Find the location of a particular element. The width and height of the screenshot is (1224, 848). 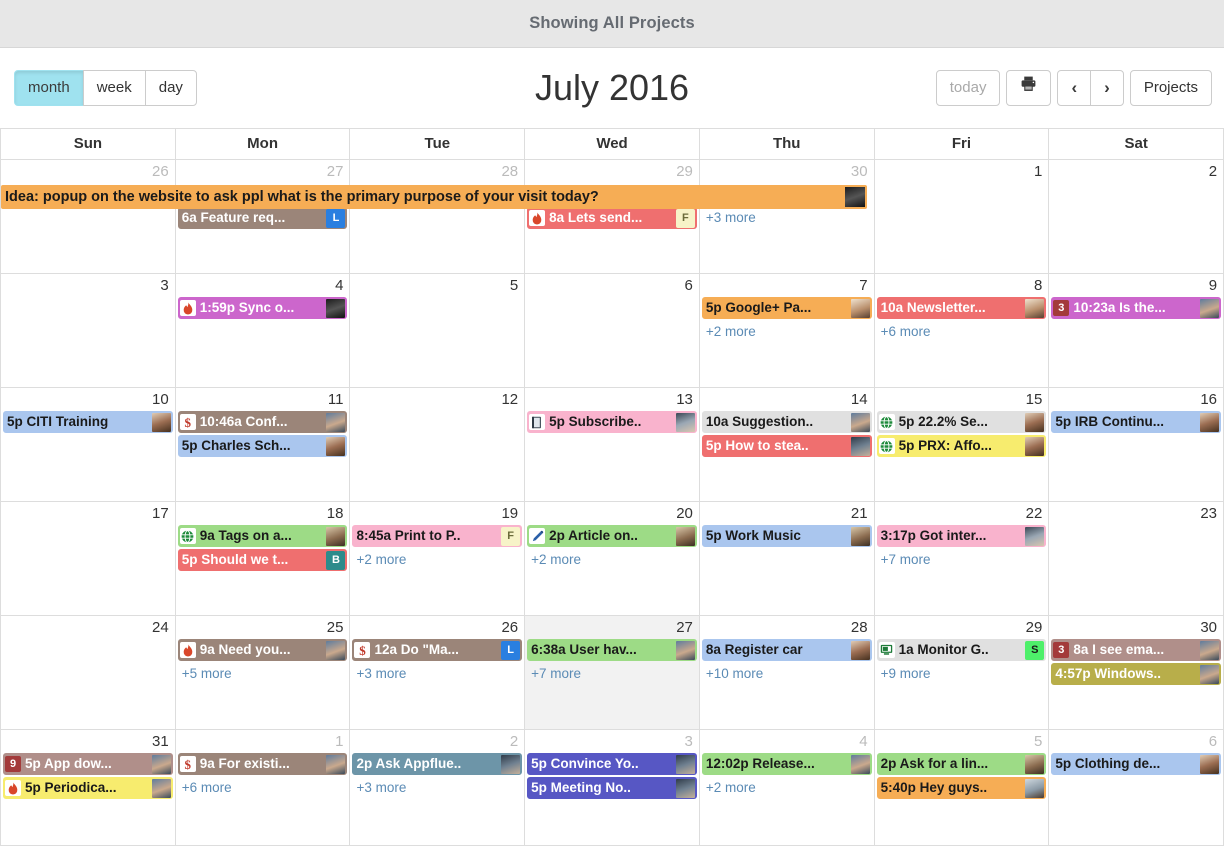

more-events-link: +5 more is located at coordinates (263, 673).